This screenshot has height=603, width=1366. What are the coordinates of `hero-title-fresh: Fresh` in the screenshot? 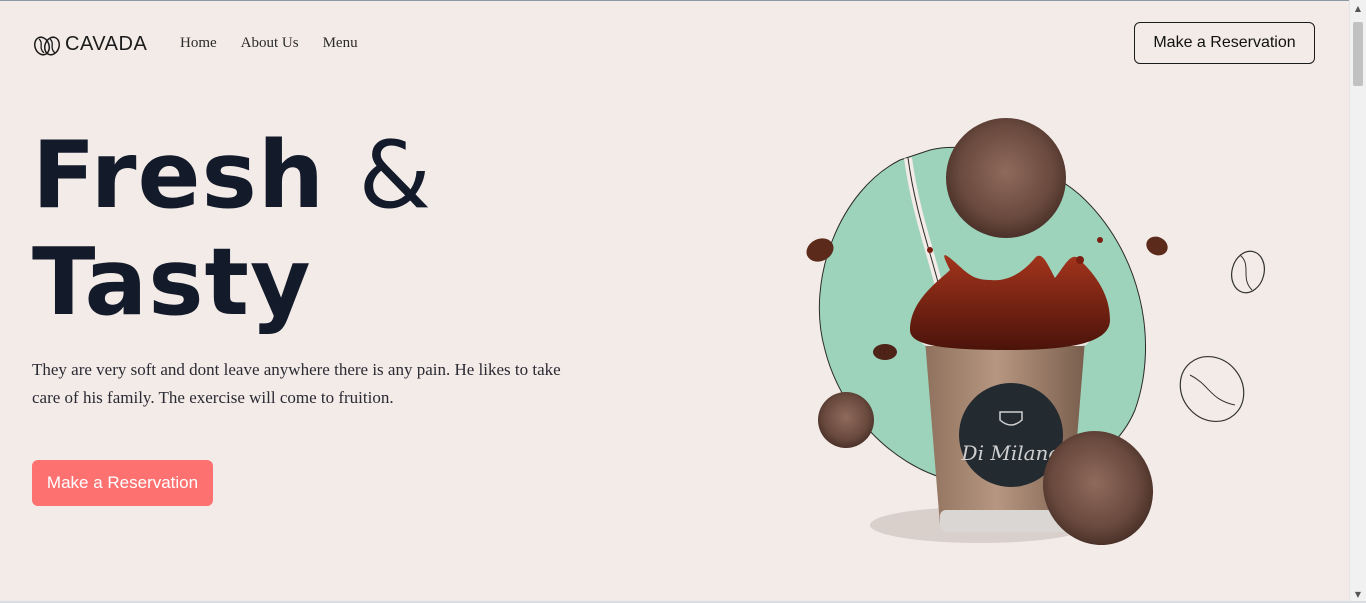 It's located at (179, 175).